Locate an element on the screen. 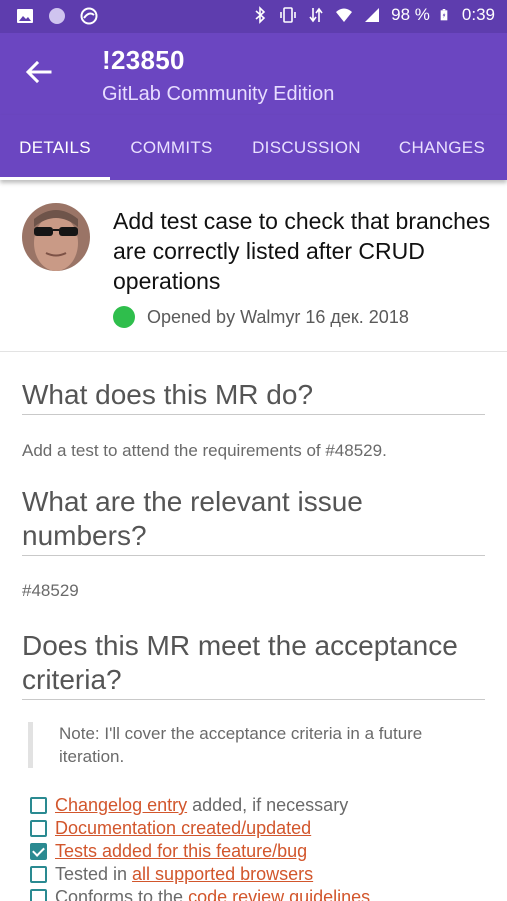 This screenshot has width=507, height=901. tab-changes: CHANGES is located at coordinates (442, 147).